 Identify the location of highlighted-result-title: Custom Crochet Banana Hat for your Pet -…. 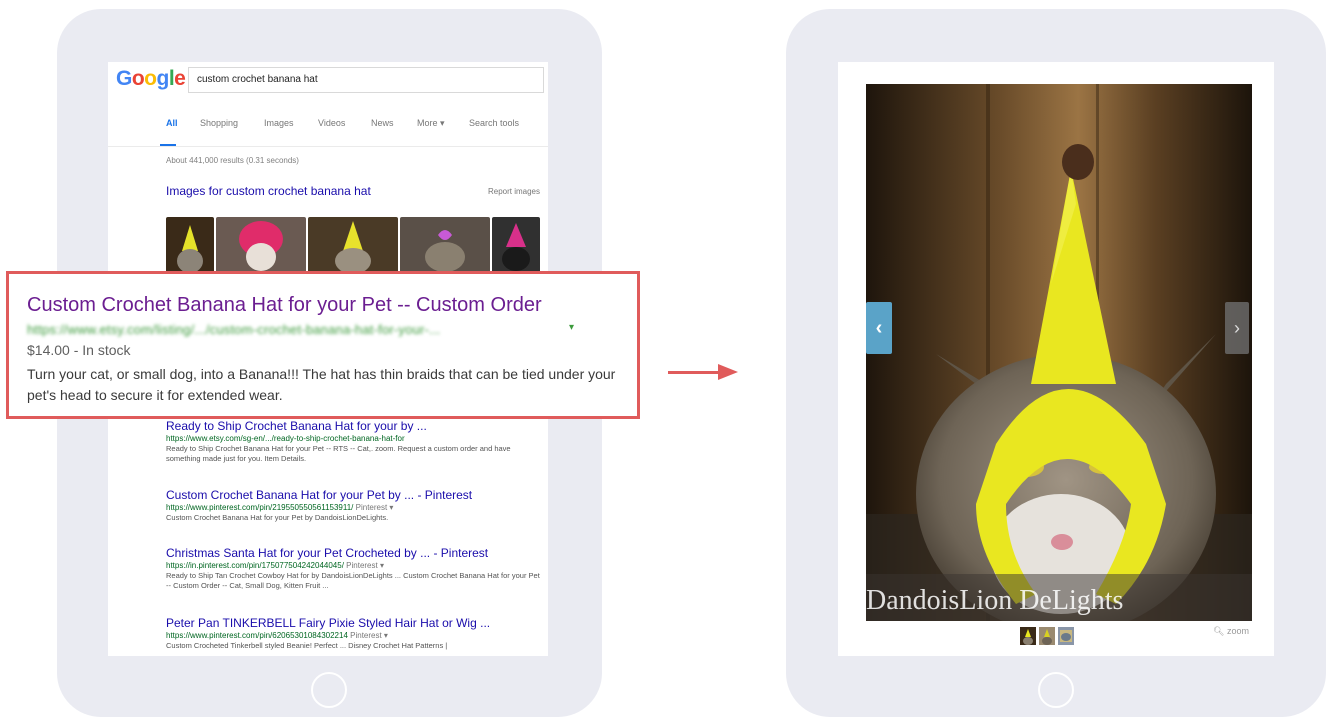
(284, 305).